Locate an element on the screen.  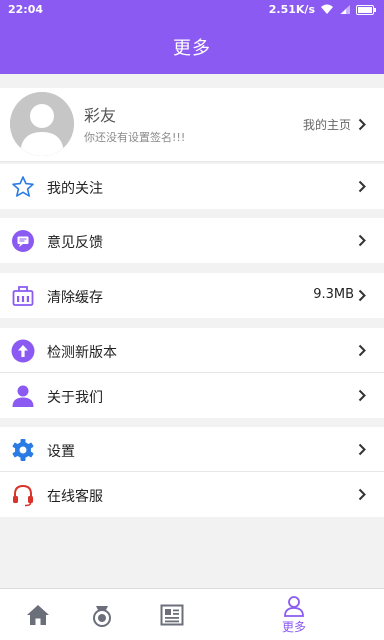
online-service-label: 在线客服 is located at coordinates (75, 497).